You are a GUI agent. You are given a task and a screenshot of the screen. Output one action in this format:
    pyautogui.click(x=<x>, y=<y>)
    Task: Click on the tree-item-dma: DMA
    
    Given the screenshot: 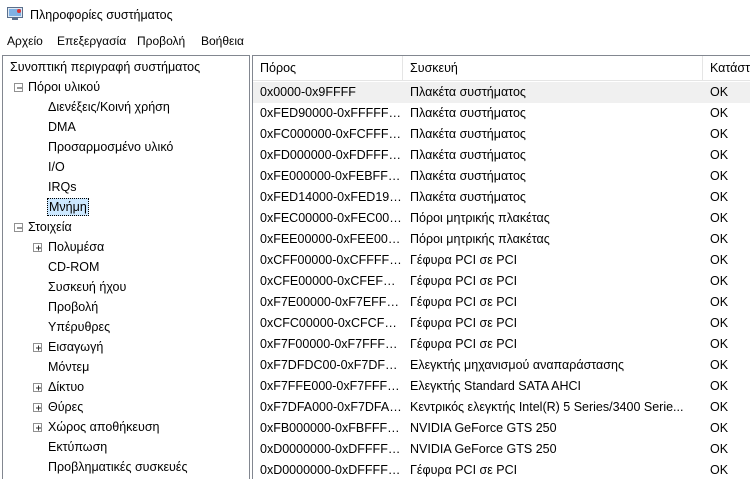 What is the action you would take?
    pyautogui.click(x=62, y=127)
    